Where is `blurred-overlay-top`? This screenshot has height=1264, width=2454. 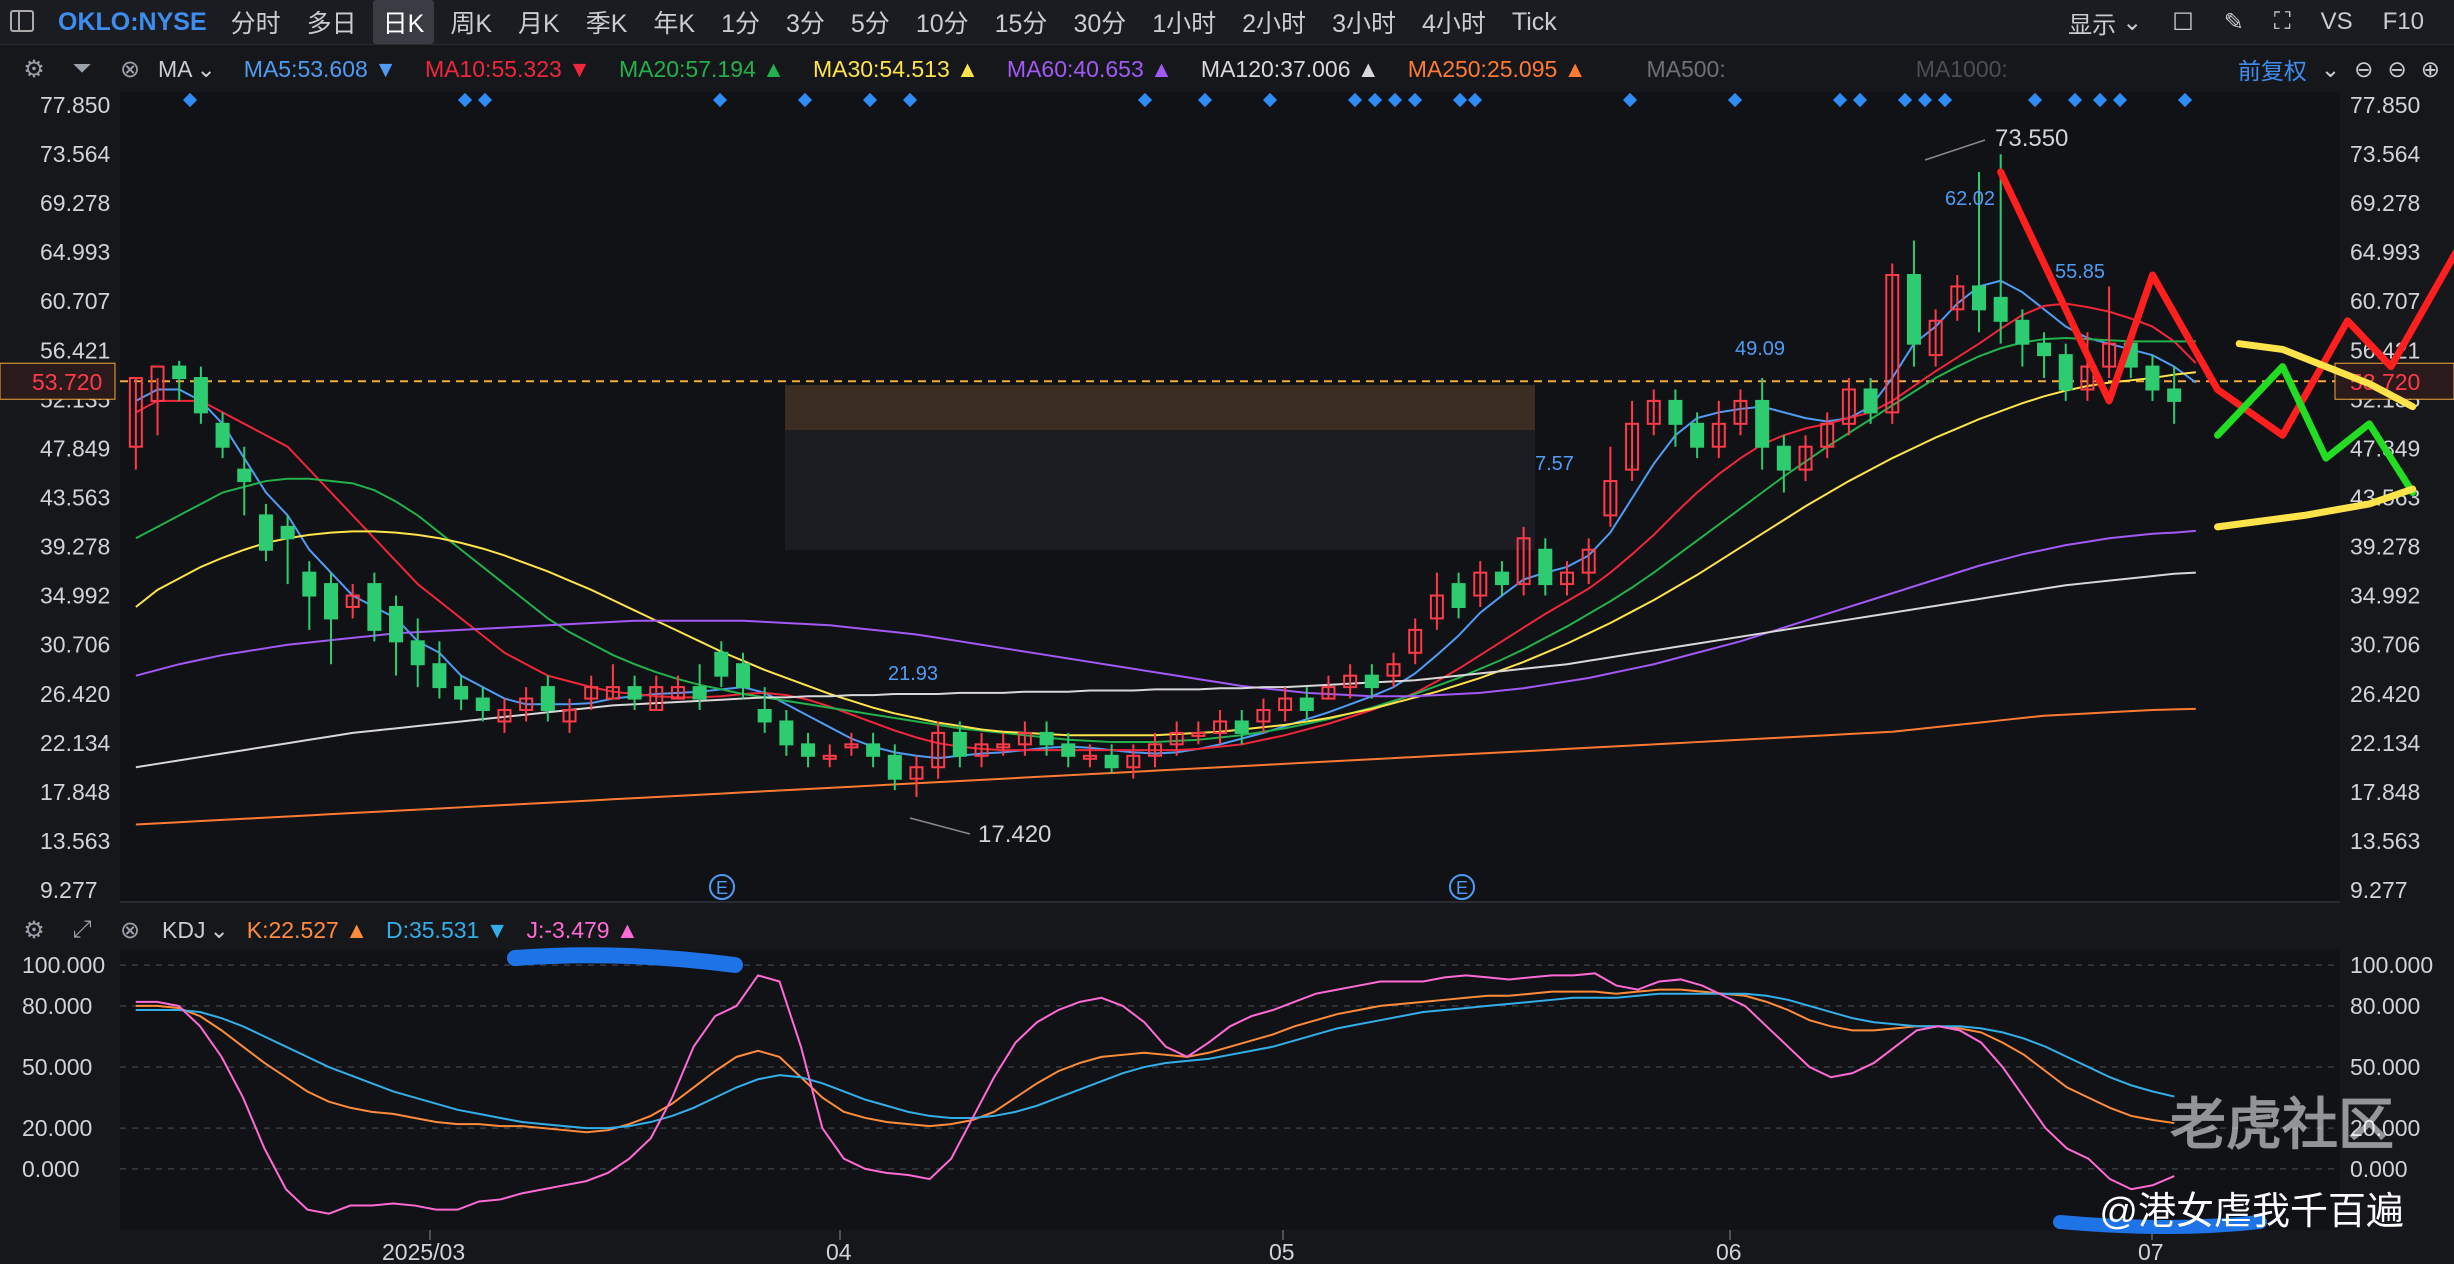 blurred-overlay-top is located at coordinates (1160, 407).